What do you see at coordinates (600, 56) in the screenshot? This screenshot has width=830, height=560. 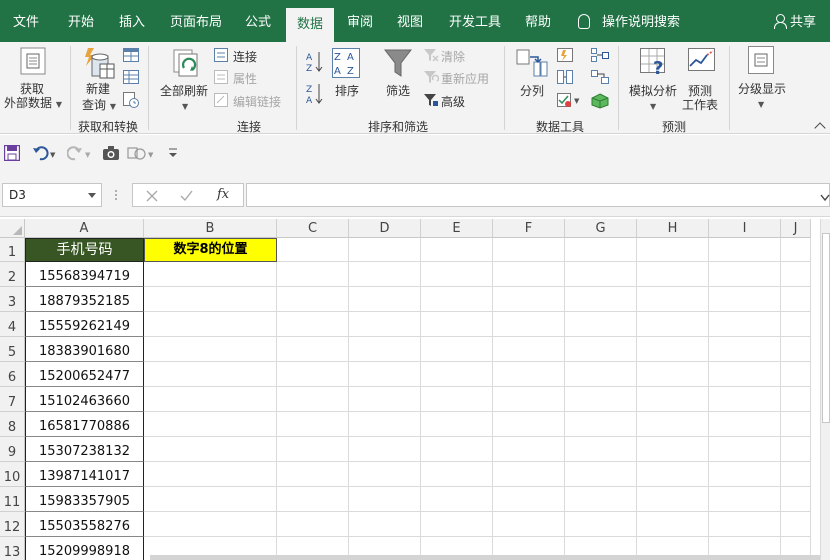 I see `consolidate-icon` at bounding box center [600, 56].